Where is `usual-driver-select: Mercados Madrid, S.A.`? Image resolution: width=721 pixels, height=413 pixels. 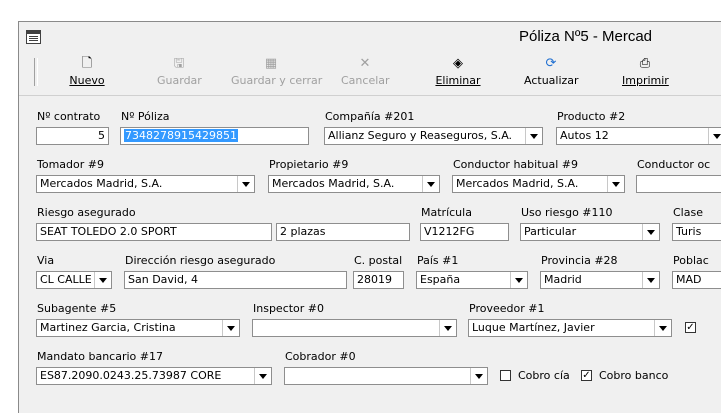 usual-driver-select: Mercados Madrid, S.A. is located at coordinates (538, 184).